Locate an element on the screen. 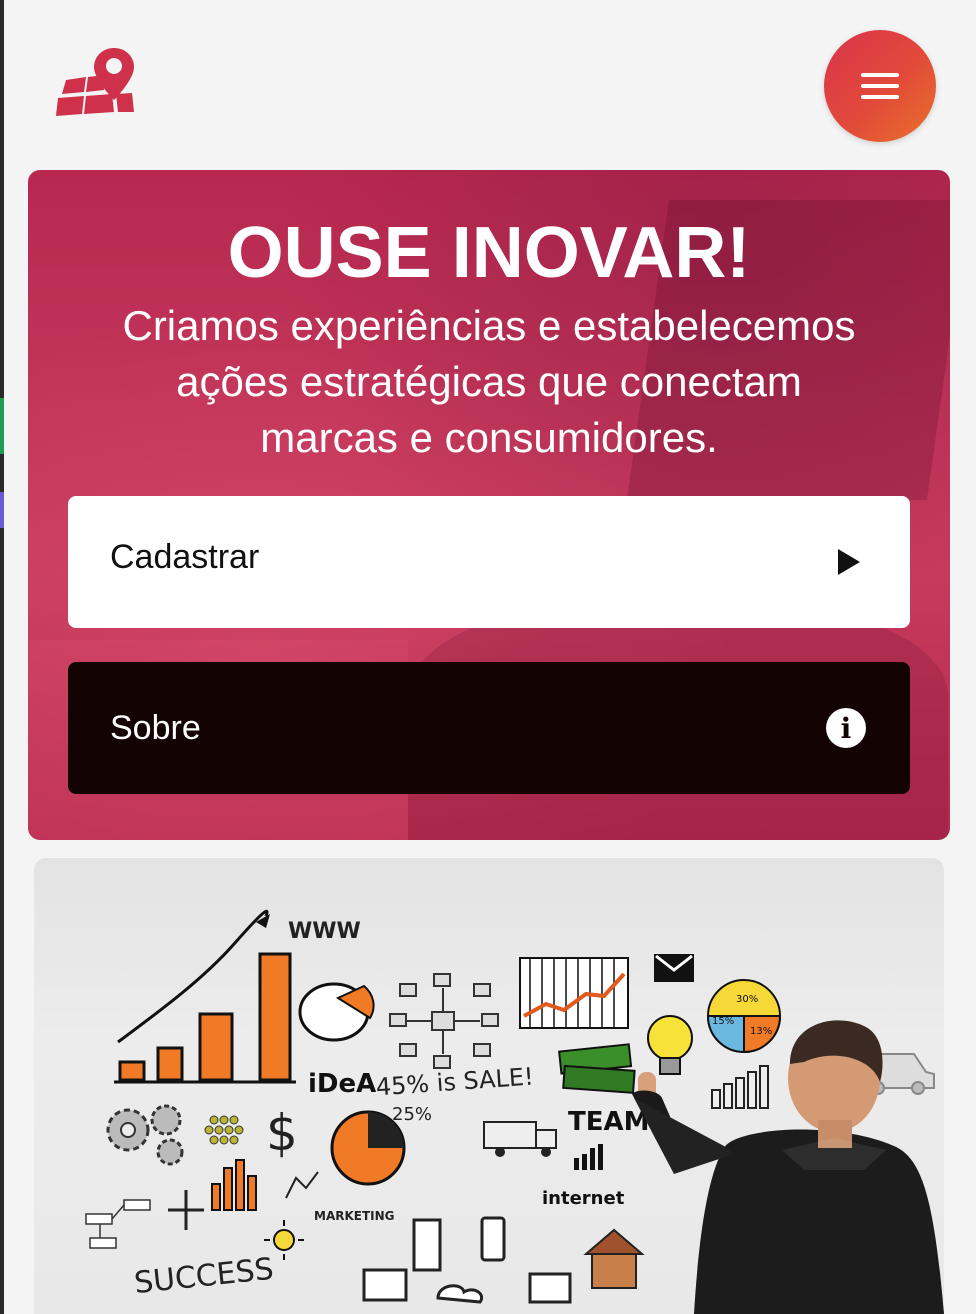 The image size is (976, 1314). internet-text: internet is located at coordinates (583, 1198).